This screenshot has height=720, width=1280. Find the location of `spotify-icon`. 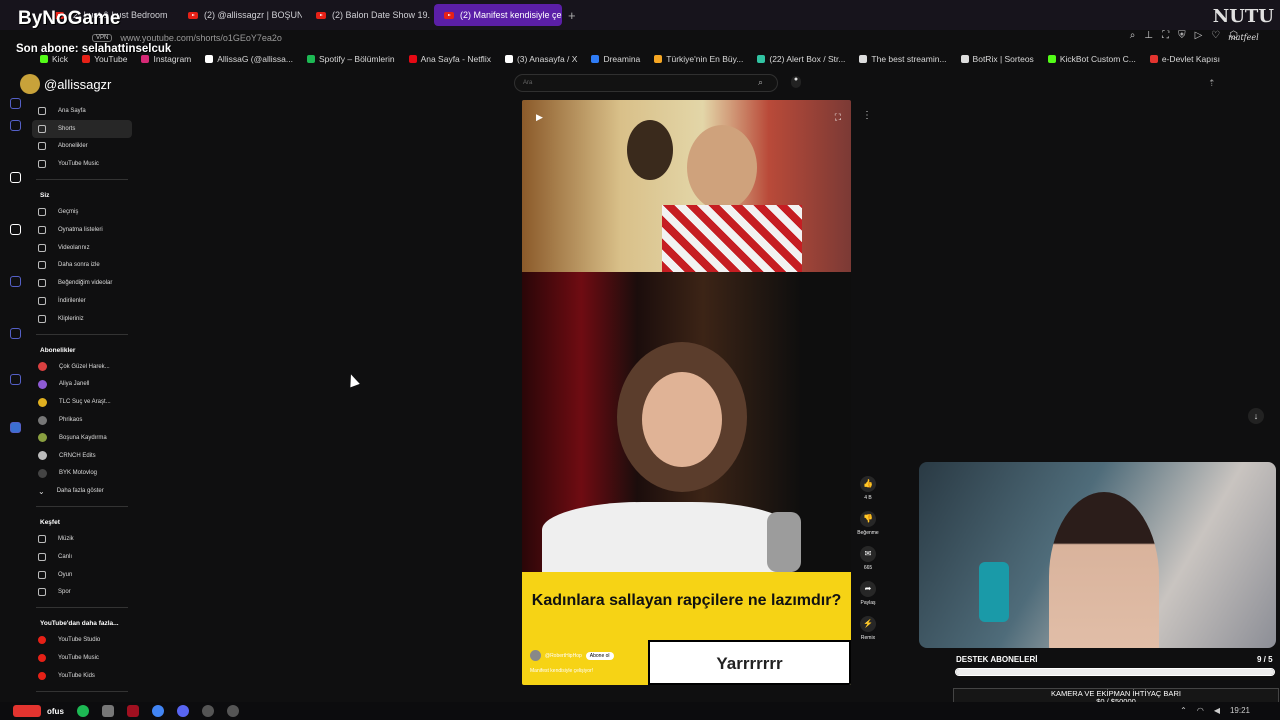

spotify-icon is located at coordinates (82, 711).